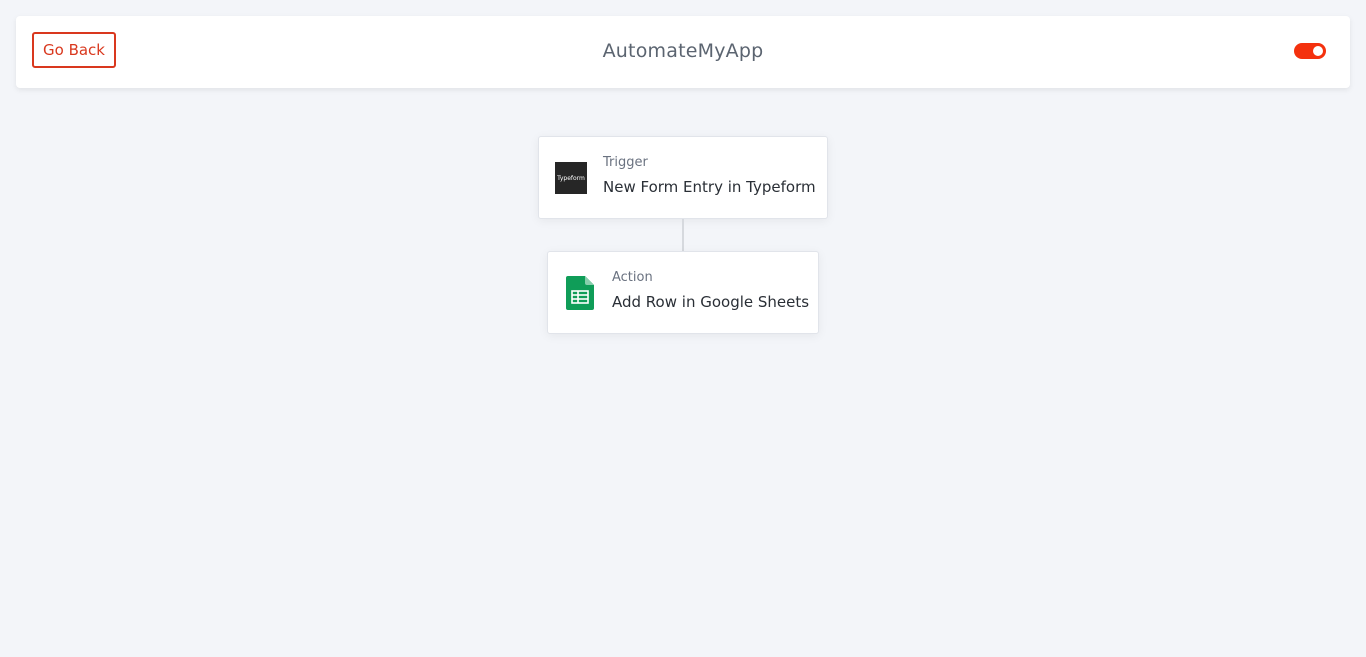 Image resolution: width=1366 pixels, height=657 pixels. What do you see at coordinates (709, 175) in the screenshot?
I see `trigger-step-text: Trigger New Form Entry in Typeform` at bounding box center [709, 175].